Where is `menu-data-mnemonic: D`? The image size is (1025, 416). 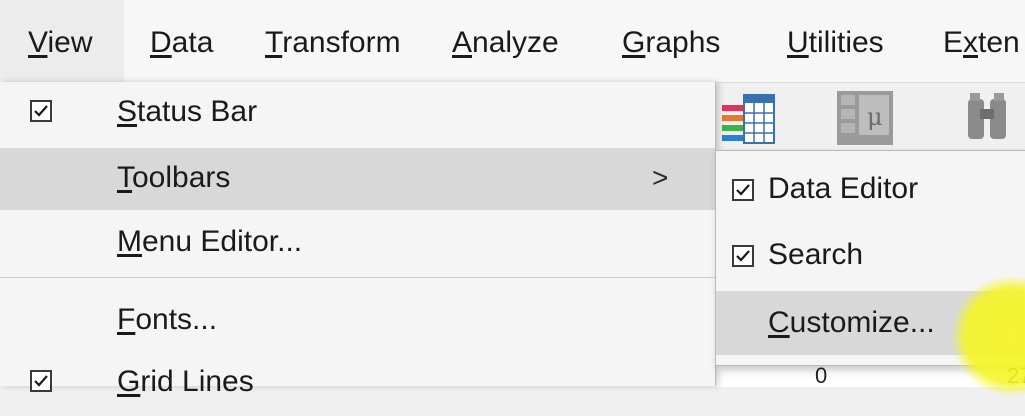
menu-data-mnemonic: D is located at coordinates (161, 42).